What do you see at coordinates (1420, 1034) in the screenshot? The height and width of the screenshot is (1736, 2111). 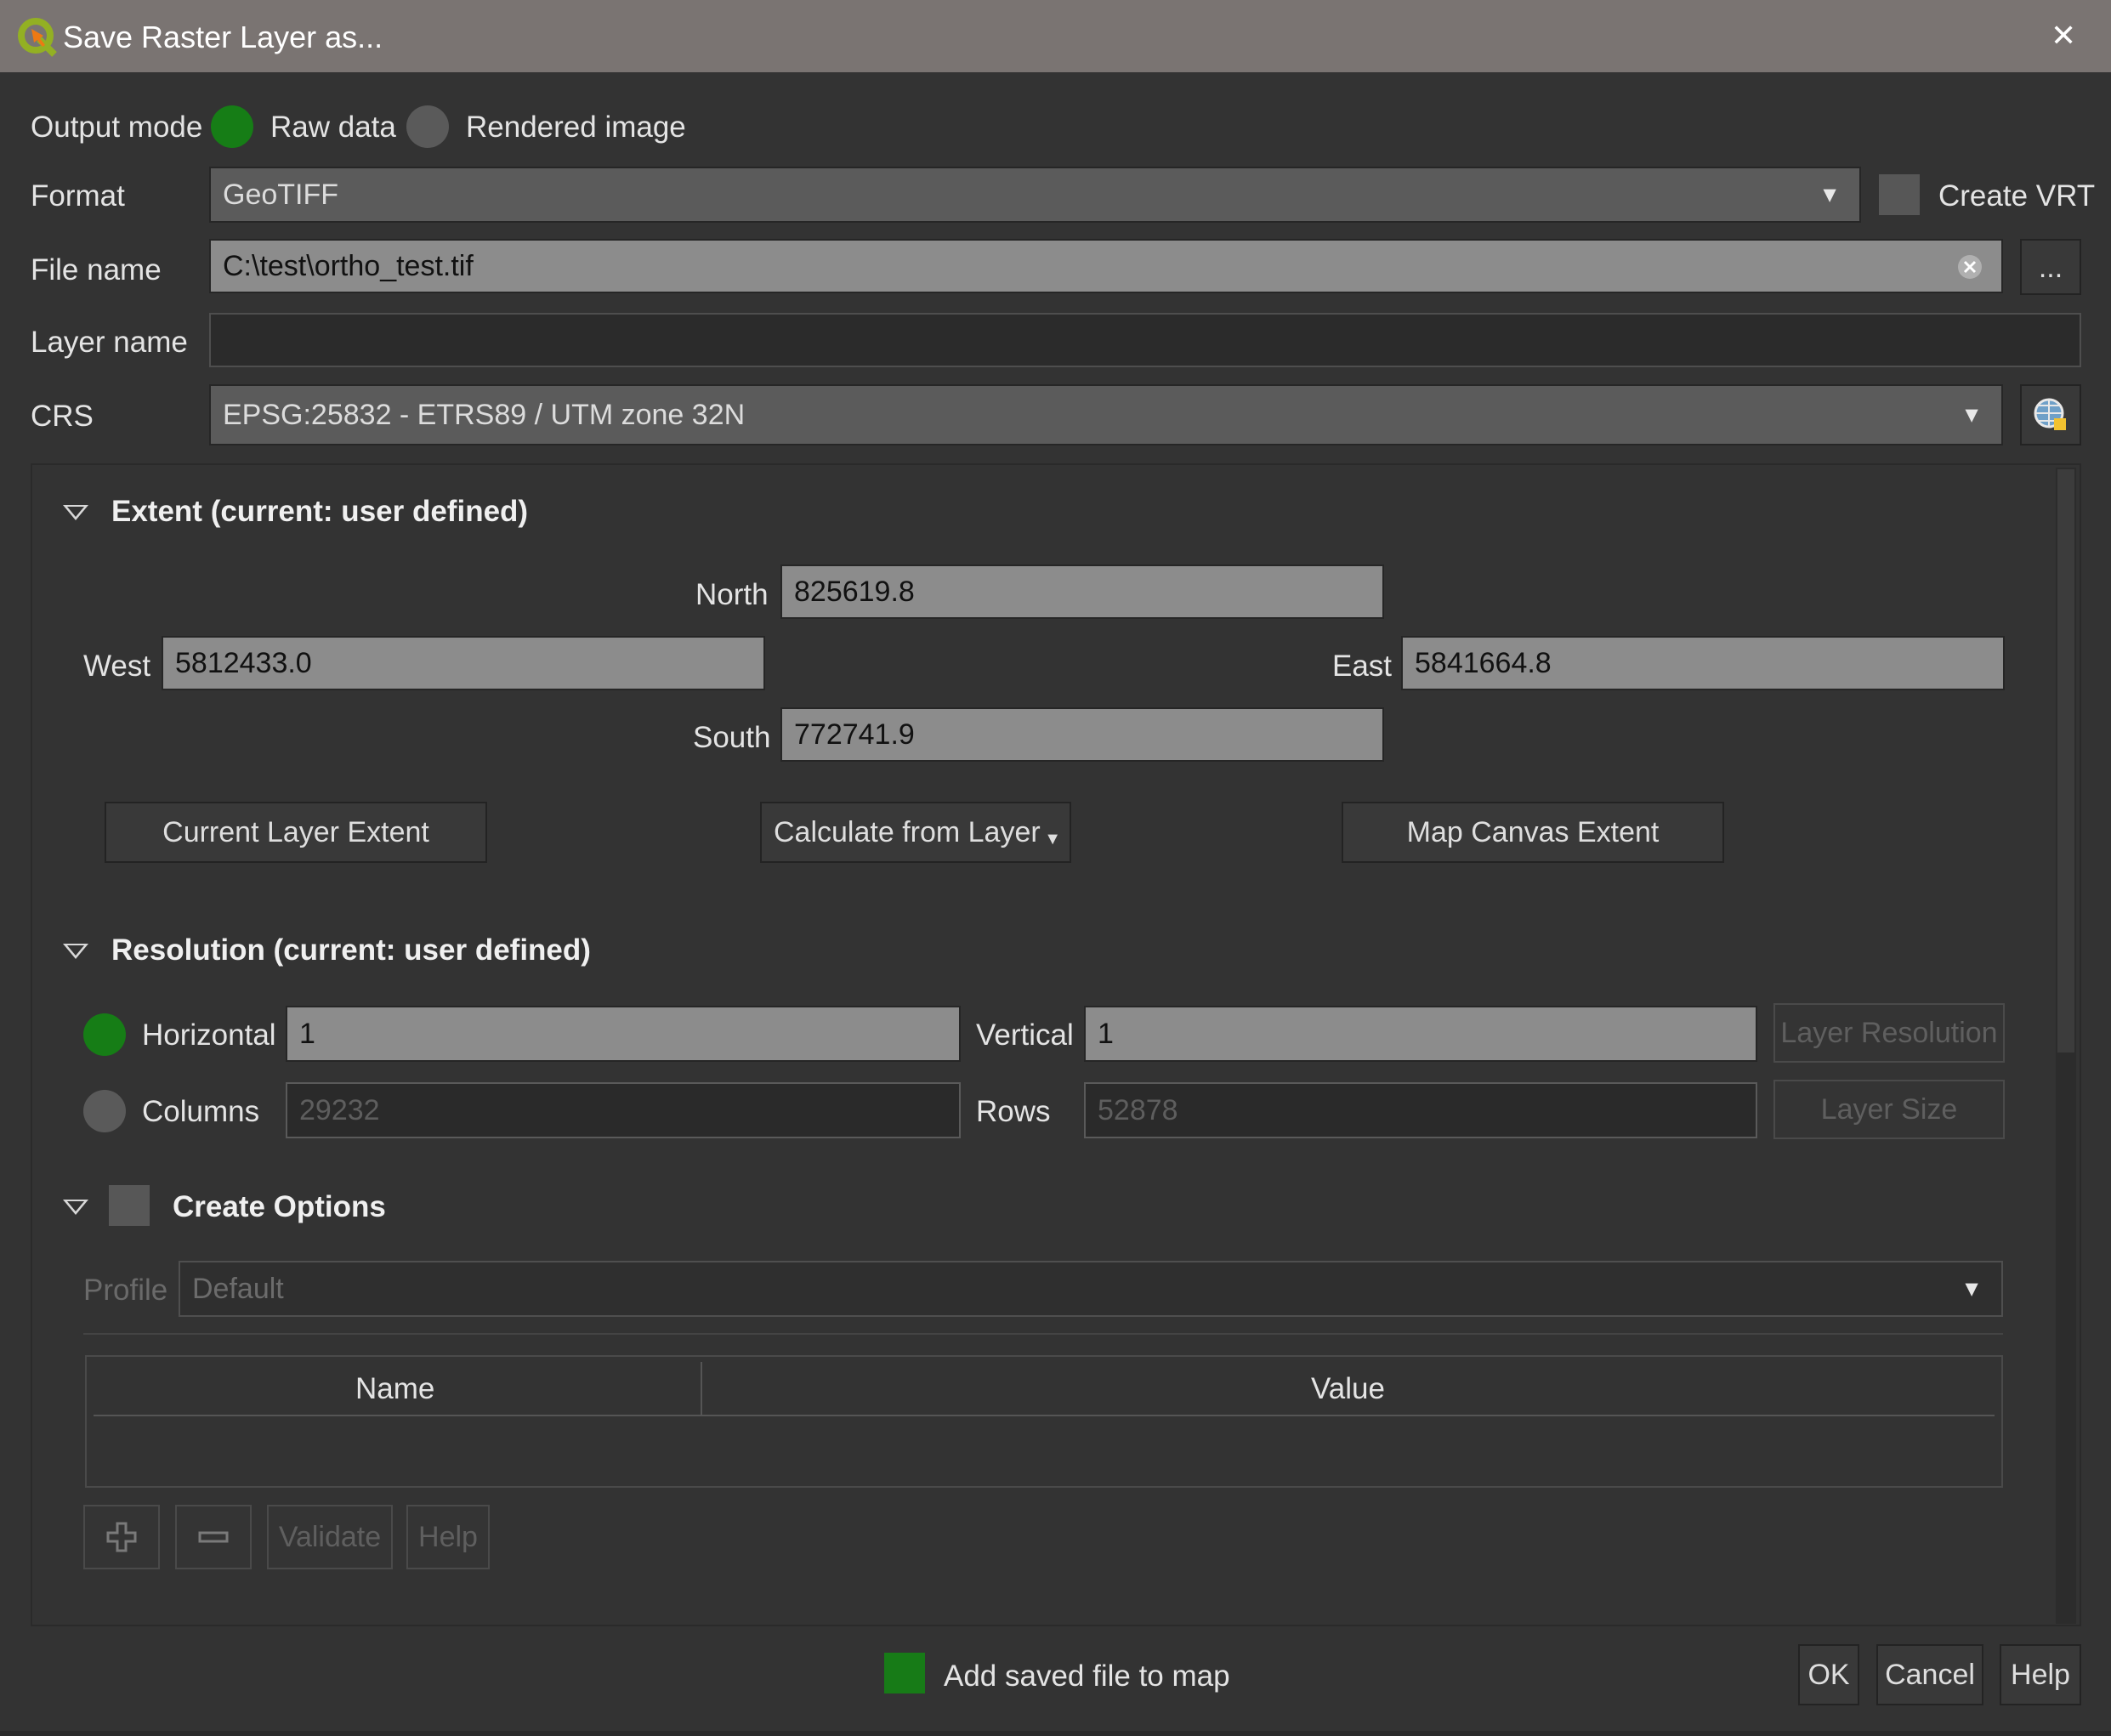 I see `vertical-input: 1` at bounding box center [1420, 1034].